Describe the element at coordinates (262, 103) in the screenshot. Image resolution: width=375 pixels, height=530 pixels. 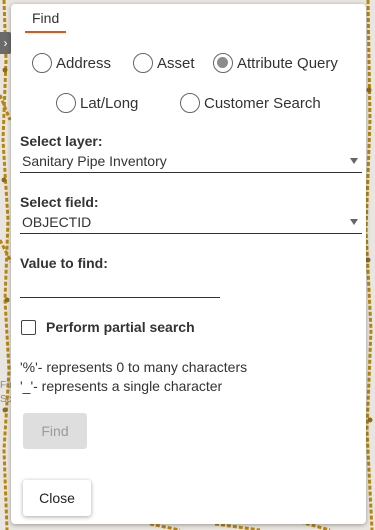
I see `radio-label: Customer Search` at that location.